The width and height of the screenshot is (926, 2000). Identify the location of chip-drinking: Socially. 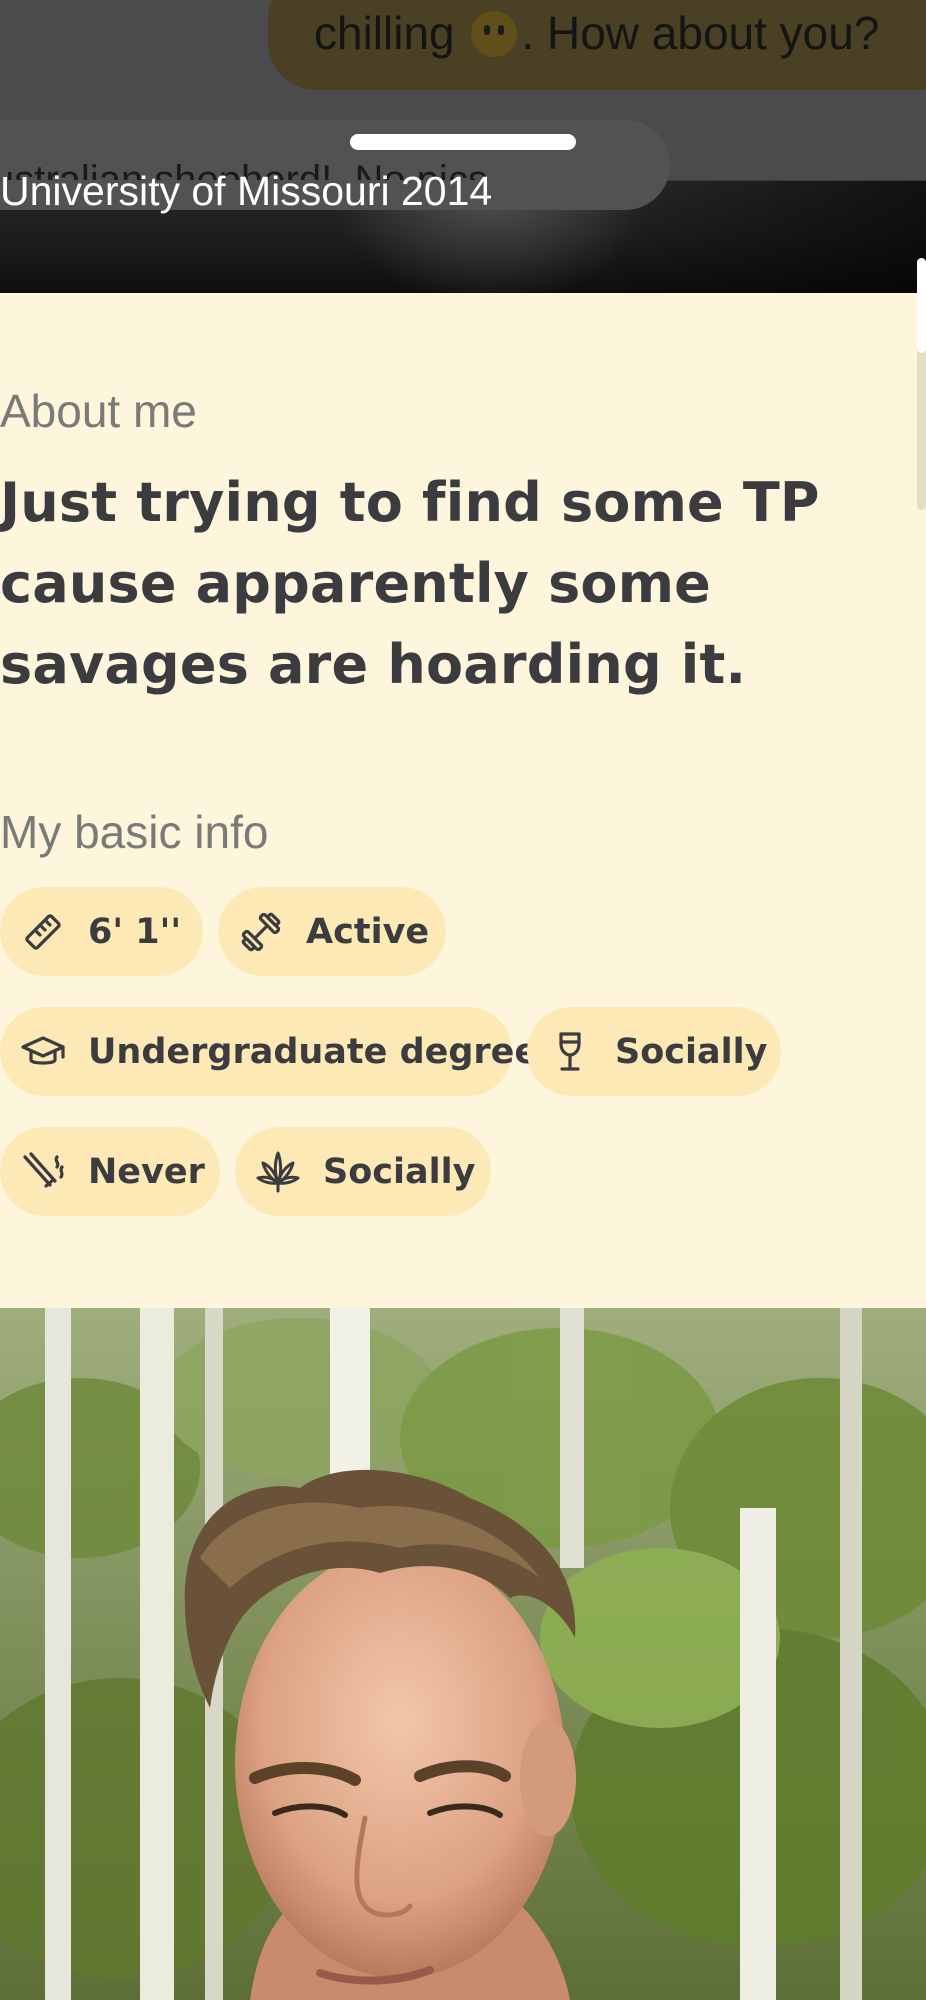
(654, 1051).